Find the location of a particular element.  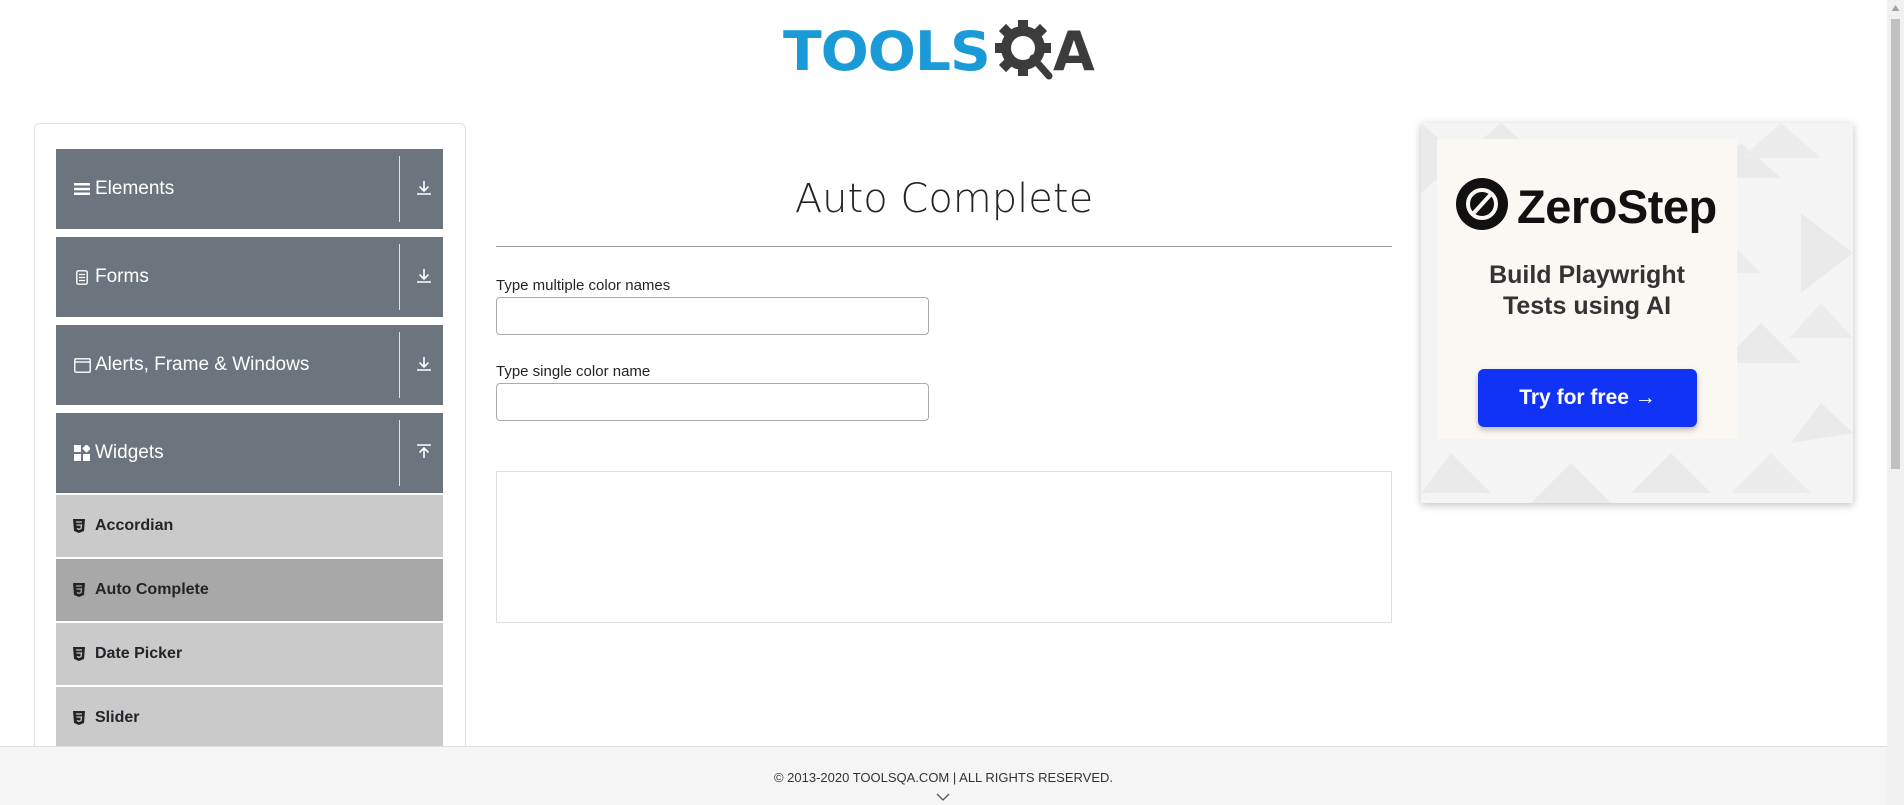

chevron-down-icon is located at coordinates (943, 797).